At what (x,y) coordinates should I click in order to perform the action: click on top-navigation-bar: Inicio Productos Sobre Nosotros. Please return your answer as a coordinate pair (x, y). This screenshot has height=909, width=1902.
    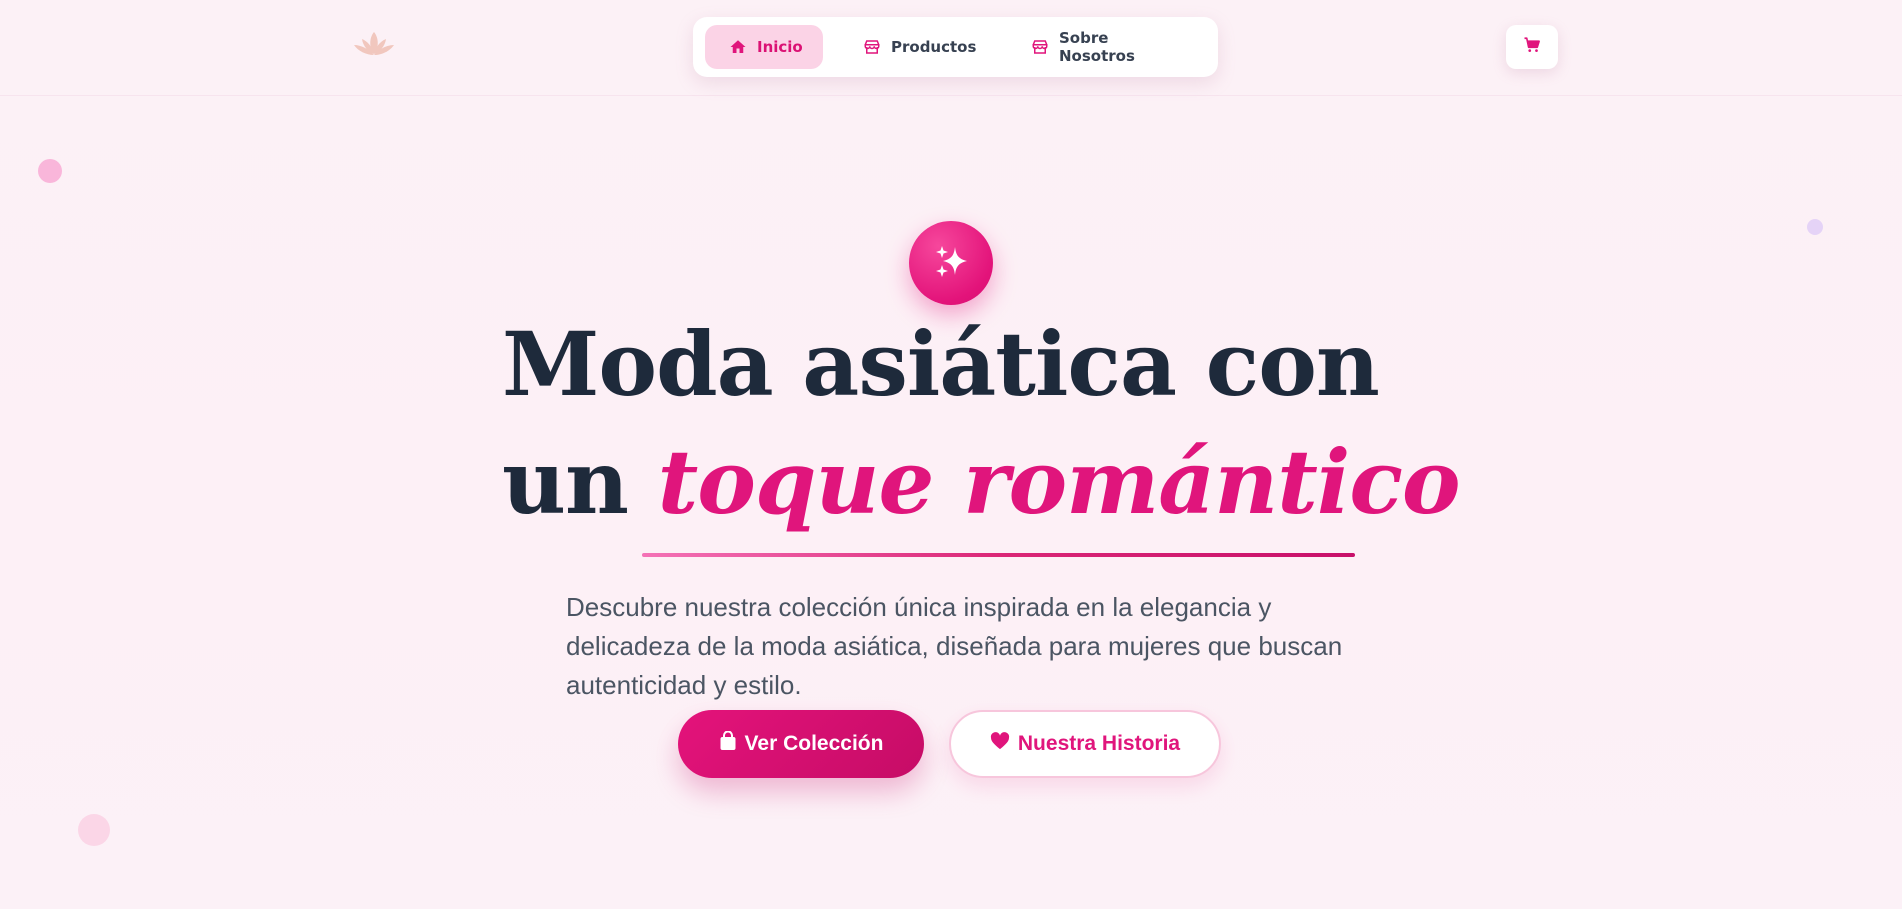
    Looking at the image, I should click on (951, 48).